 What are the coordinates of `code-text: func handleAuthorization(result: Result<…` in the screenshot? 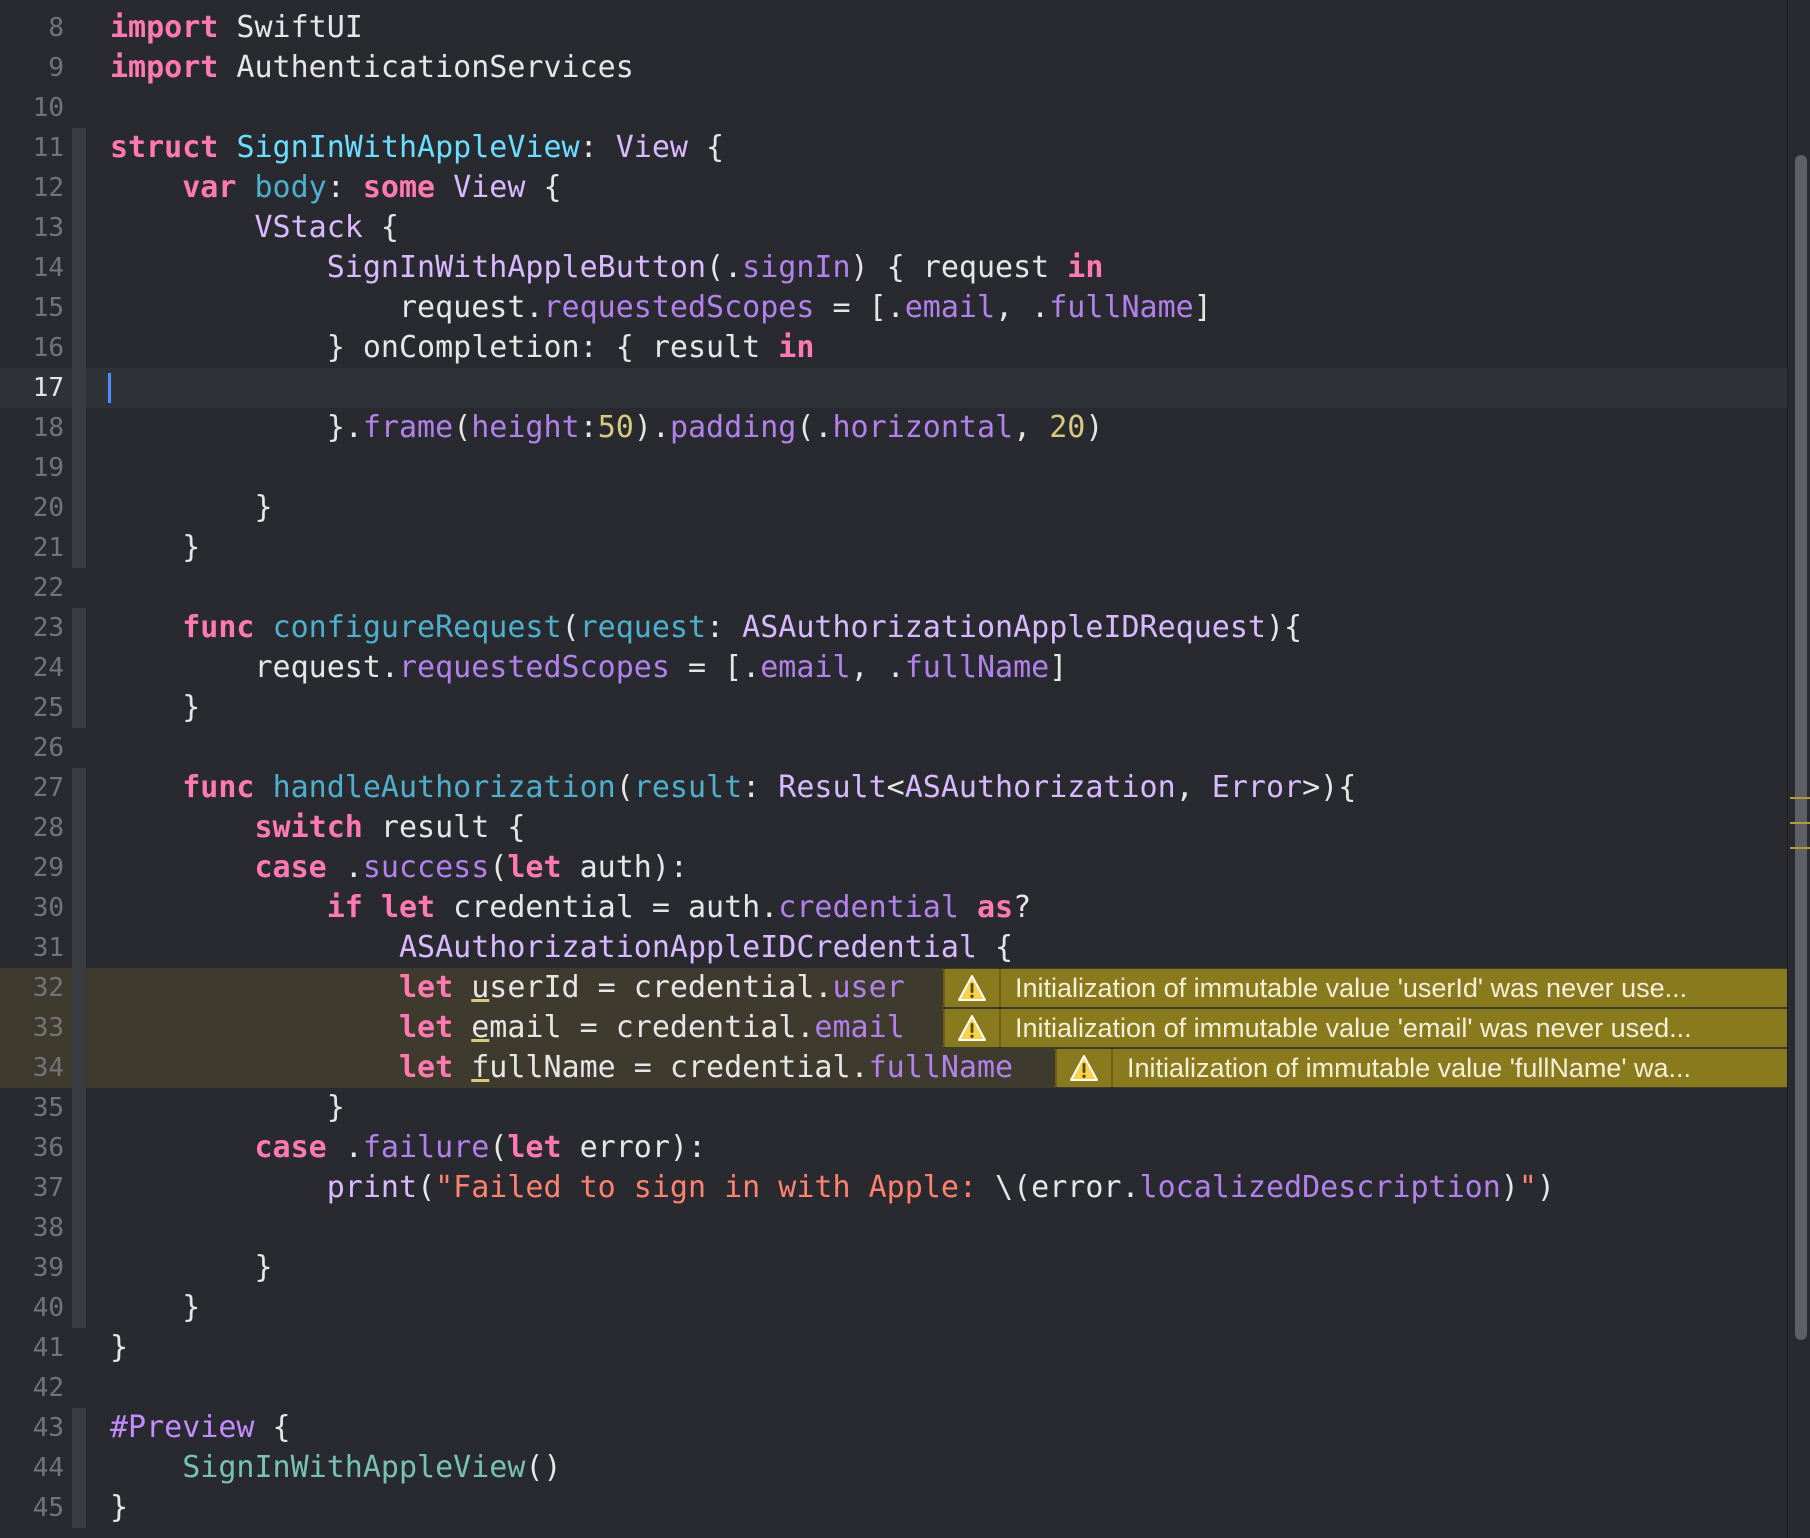 It's located at (733, 788).